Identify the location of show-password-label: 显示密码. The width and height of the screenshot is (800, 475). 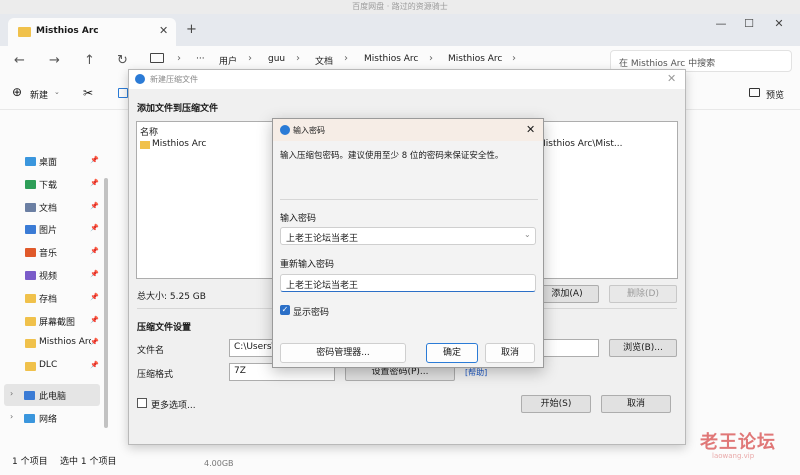
(311, 311).